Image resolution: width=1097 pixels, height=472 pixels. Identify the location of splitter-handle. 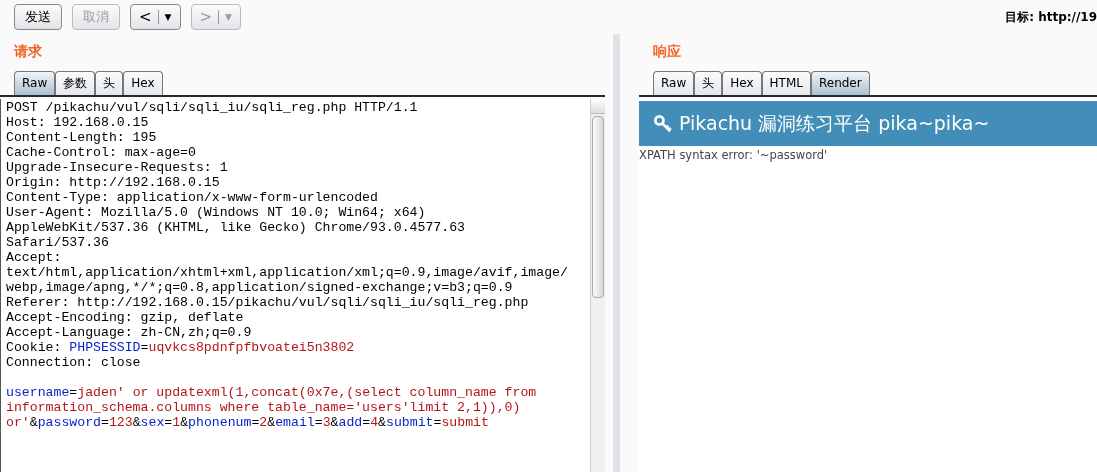
(616, 253).